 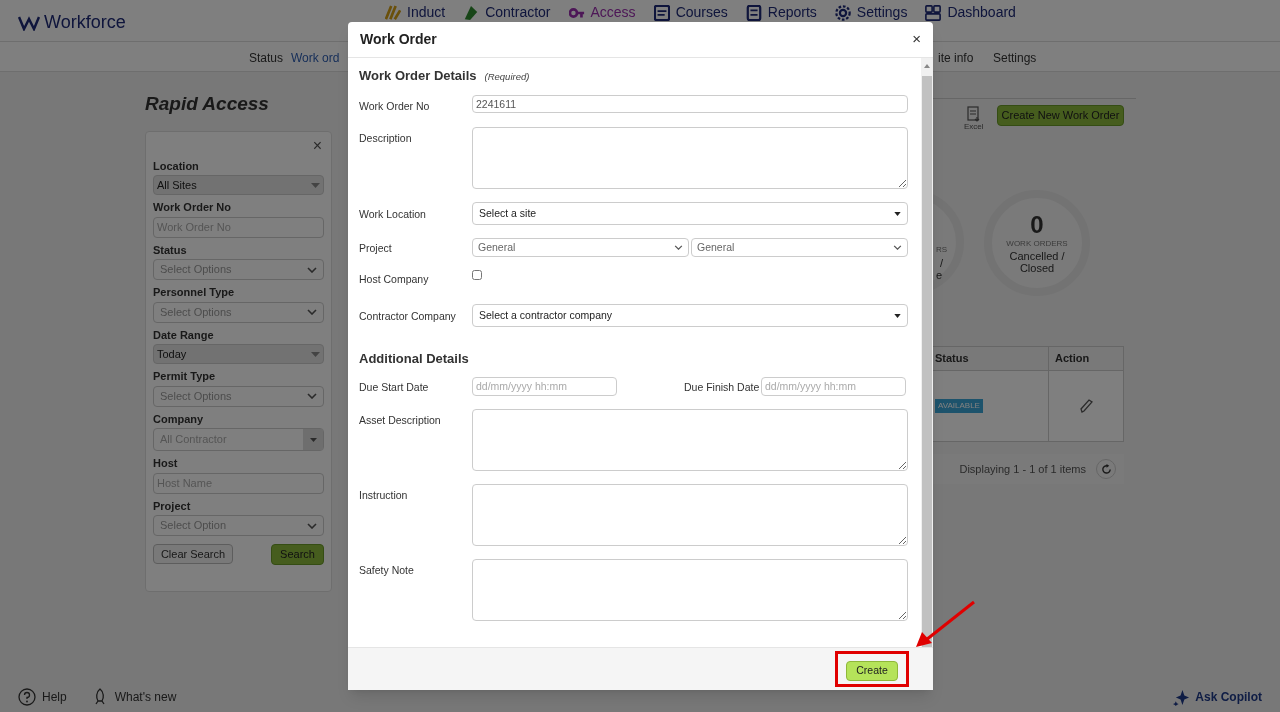 I want to click on page-title: Rapid Access, so click(x=207, y=104).